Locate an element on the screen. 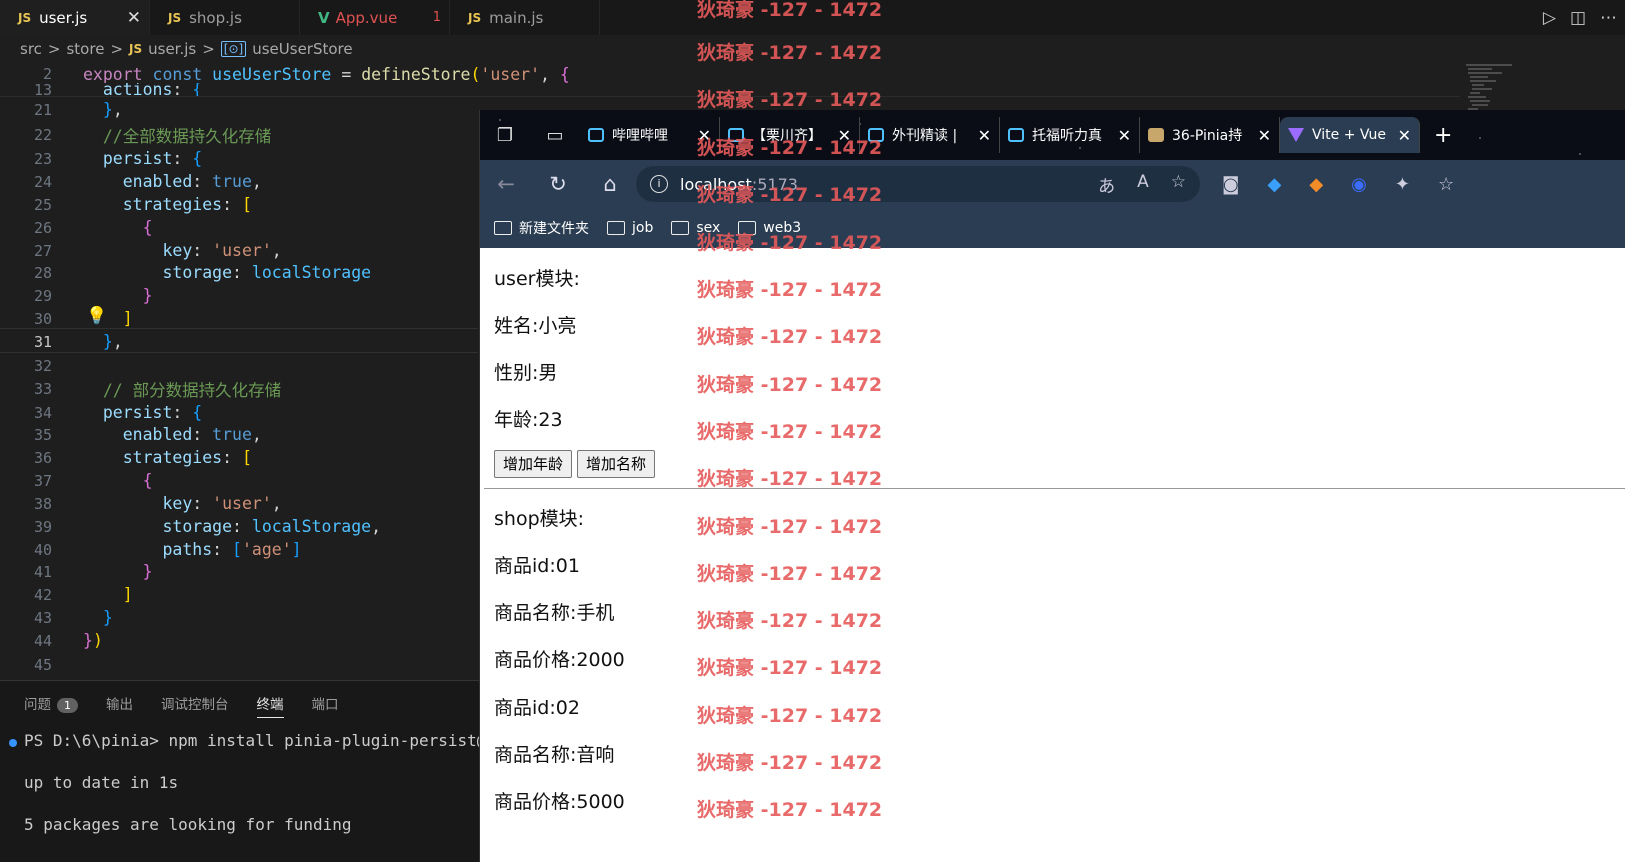 This screenshot has height=862, width=1625. code-line: 32 is located at coordinates (240, 365).